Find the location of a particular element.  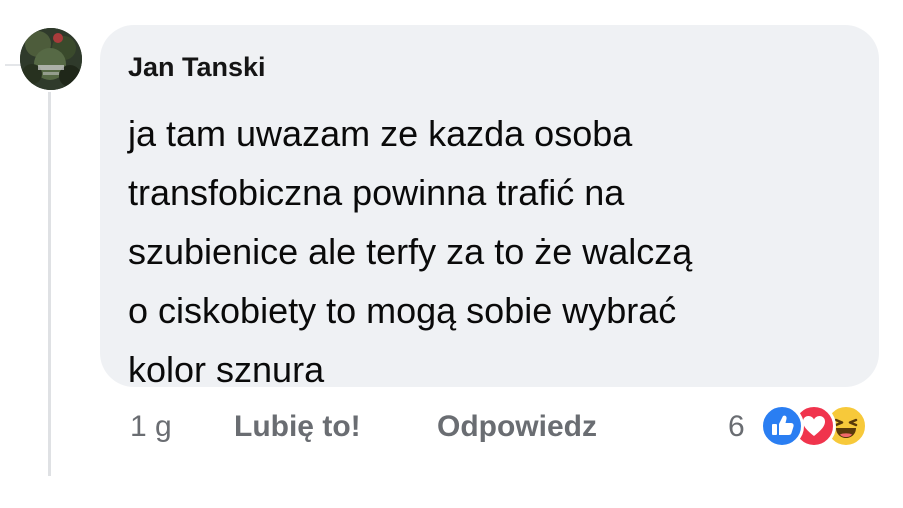

comment-timestamp: 1 g is located at coordinates (151, 427).